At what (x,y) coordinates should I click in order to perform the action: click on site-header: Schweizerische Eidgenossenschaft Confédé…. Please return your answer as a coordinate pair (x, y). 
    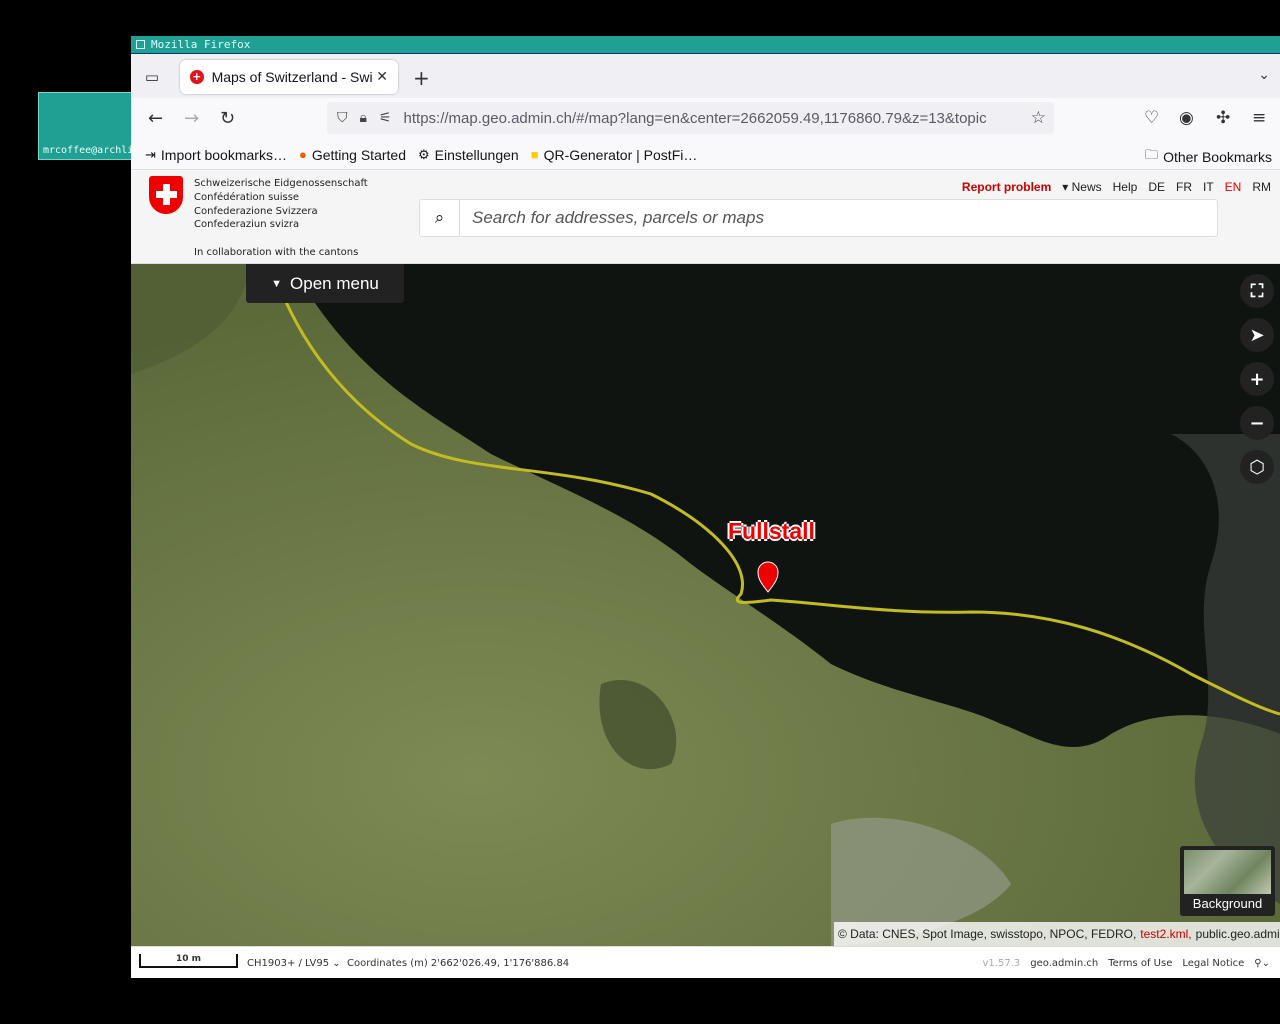
    Looking at the image, I should click on (705, 217).